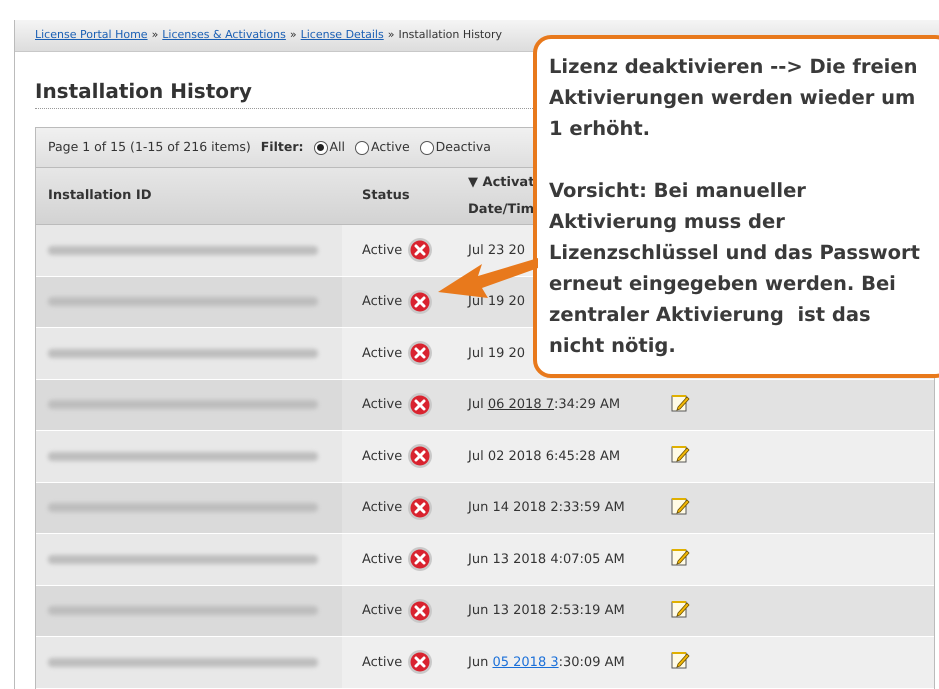 The image size is (939, 689). What do you see at coordinates (546, 507) in the screenshot?
I see `date-text: Jun 14 2018 2:33:59 AM` at bounding box center [546, 507].